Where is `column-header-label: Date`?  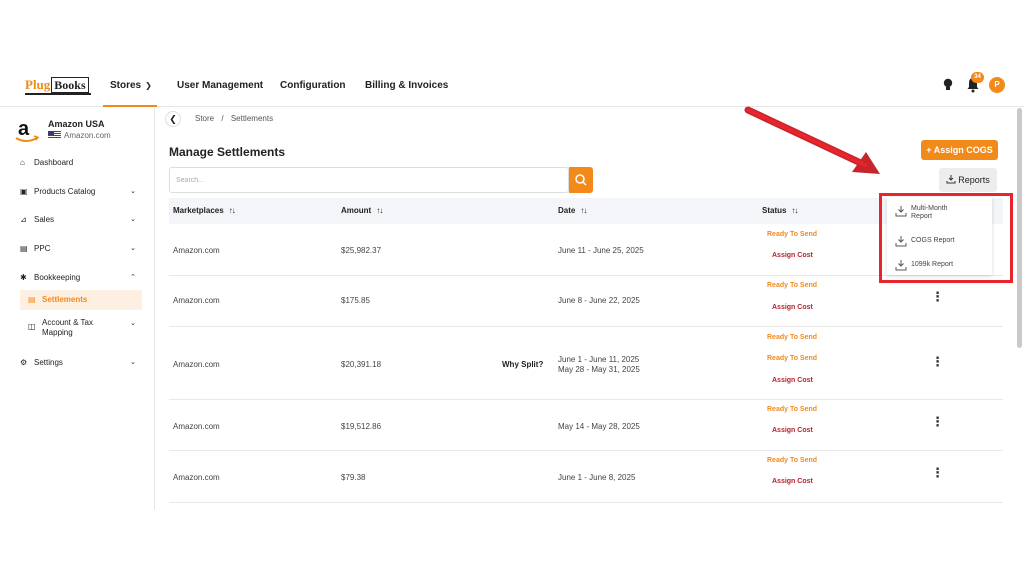
column-header-label: Date is located at coordinates (567, 210).